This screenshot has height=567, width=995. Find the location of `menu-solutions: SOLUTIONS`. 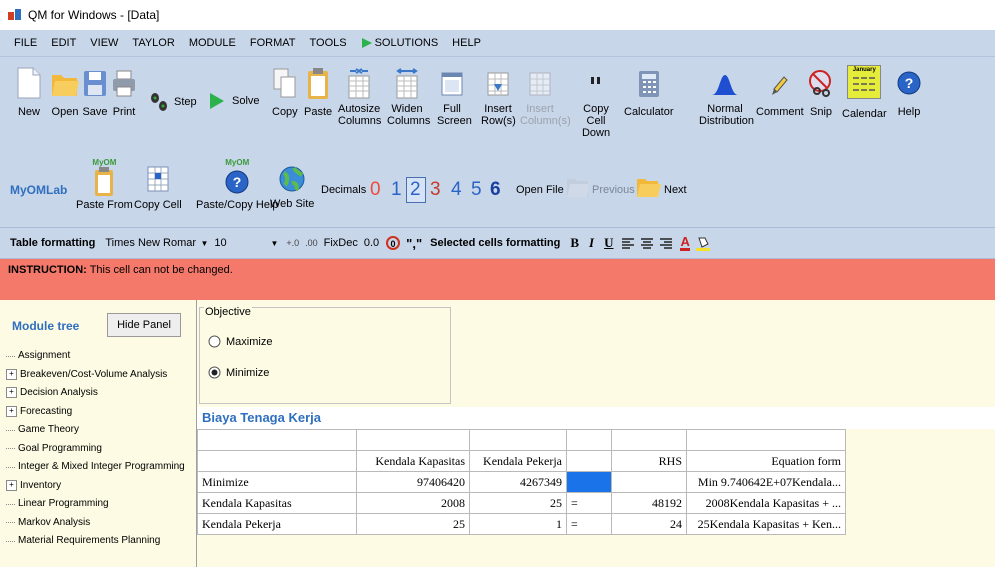

menu-solutions: SOLUTIONS is located at coordinates (400, 43).